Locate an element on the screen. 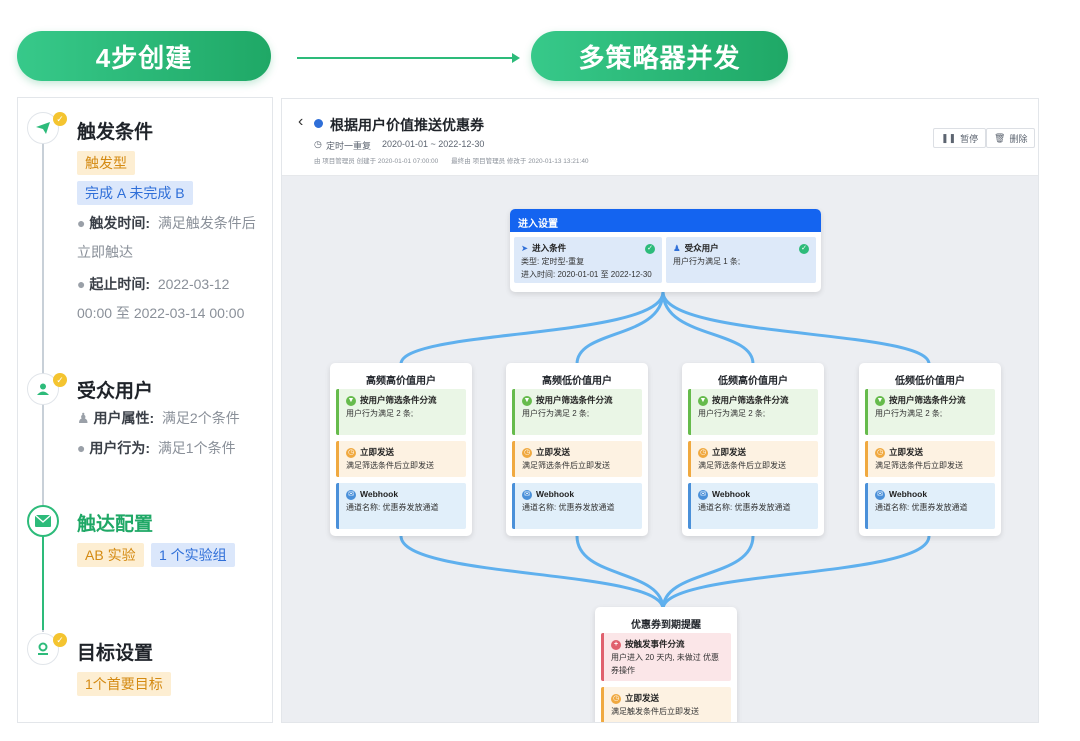  arrow-head-icon is located at coordinates (516, 58).